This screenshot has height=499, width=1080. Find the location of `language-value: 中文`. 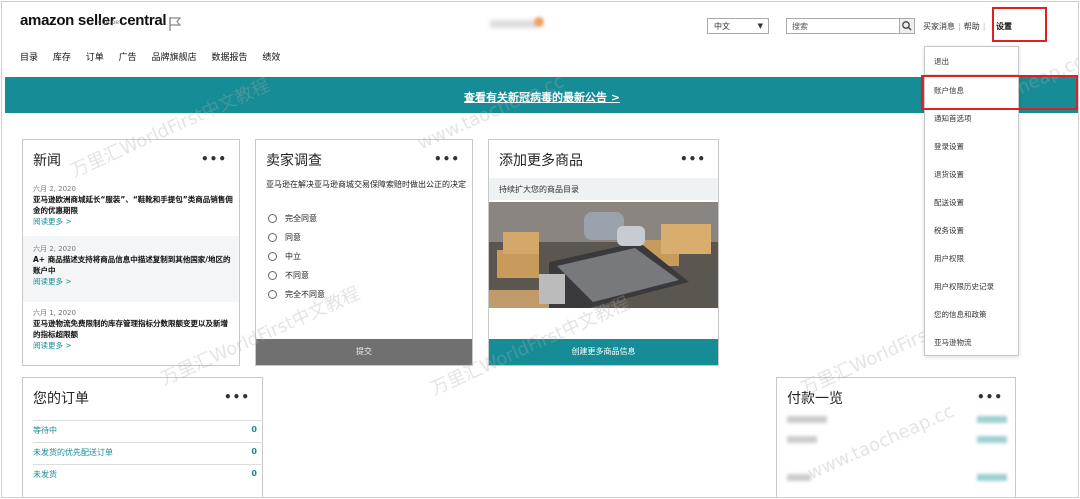

language-value: 中文 is located at coordinates (722, 26).